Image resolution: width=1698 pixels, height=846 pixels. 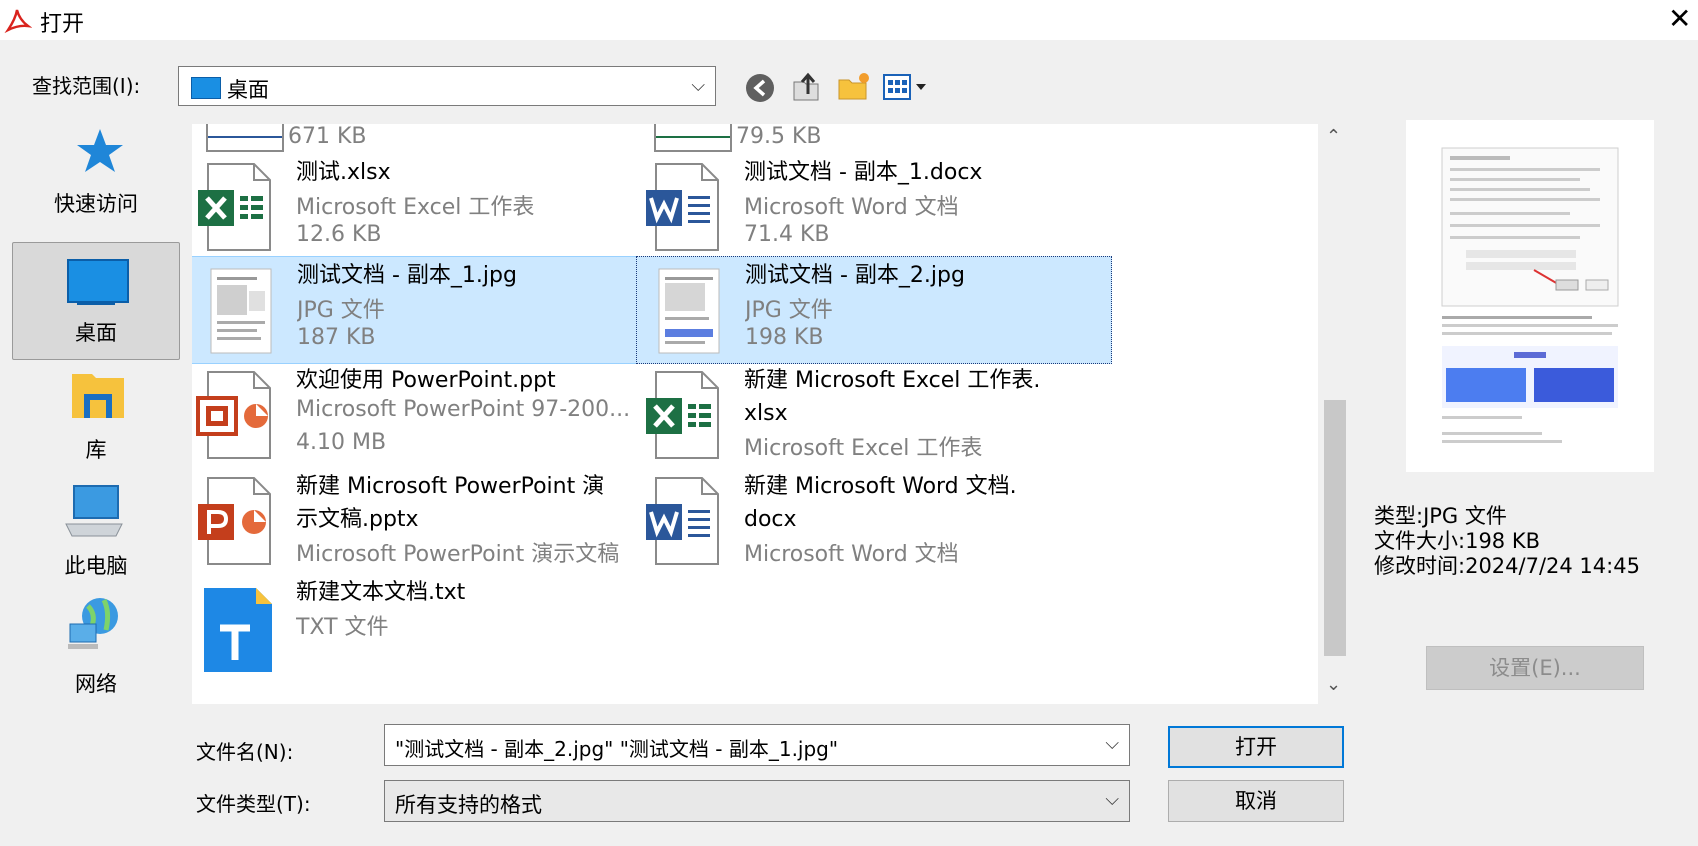 What do you see at coordinates (807, 89) in the screenshot?
I see `up-folder-icon` at bounding box center [807, 89].